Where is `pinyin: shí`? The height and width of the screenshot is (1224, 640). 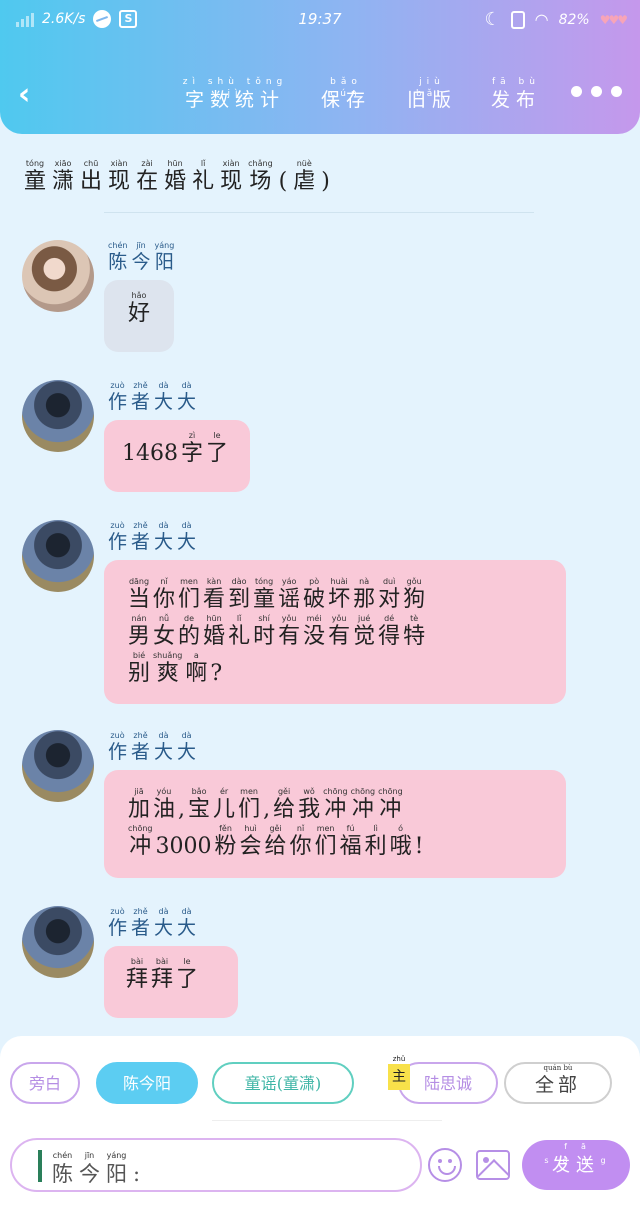 pinyin: shí is located at coordinates (264, 618).